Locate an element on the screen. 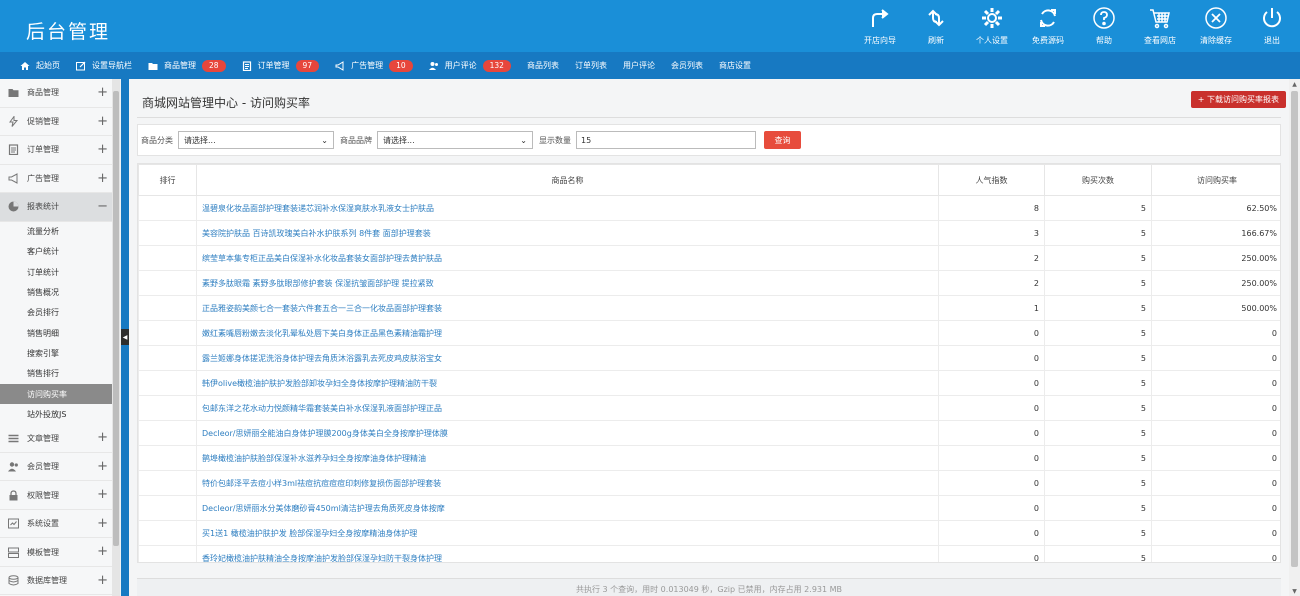  header-purchase-count: 购买次数 is located at coordinates (1098, 180).